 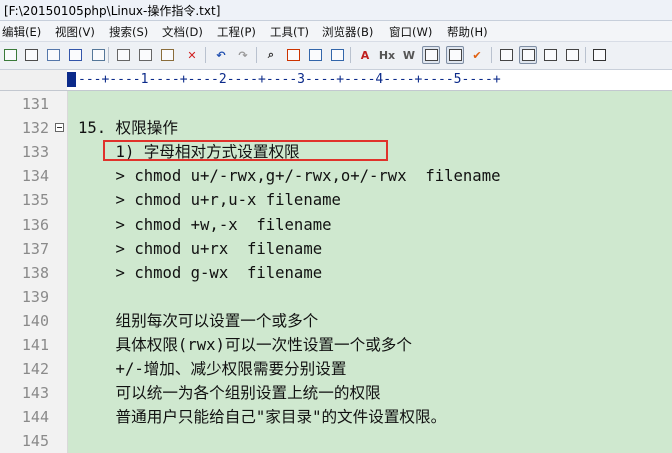 I want to click on cut-icon, so click(x=123, y=55).